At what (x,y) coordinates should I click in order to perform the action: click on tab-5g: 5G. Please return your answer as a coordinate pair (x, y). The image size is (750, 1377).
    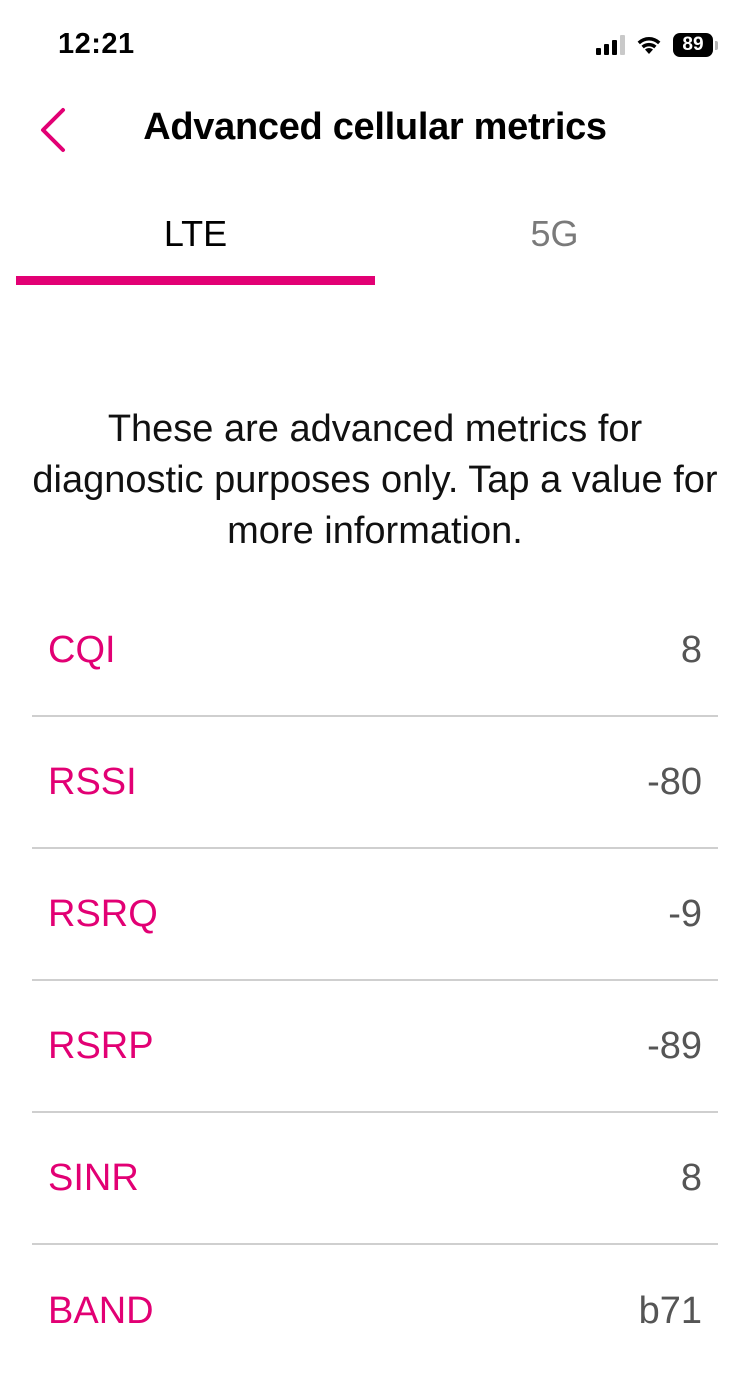
    Looking at the image, I should click on (554, 240).